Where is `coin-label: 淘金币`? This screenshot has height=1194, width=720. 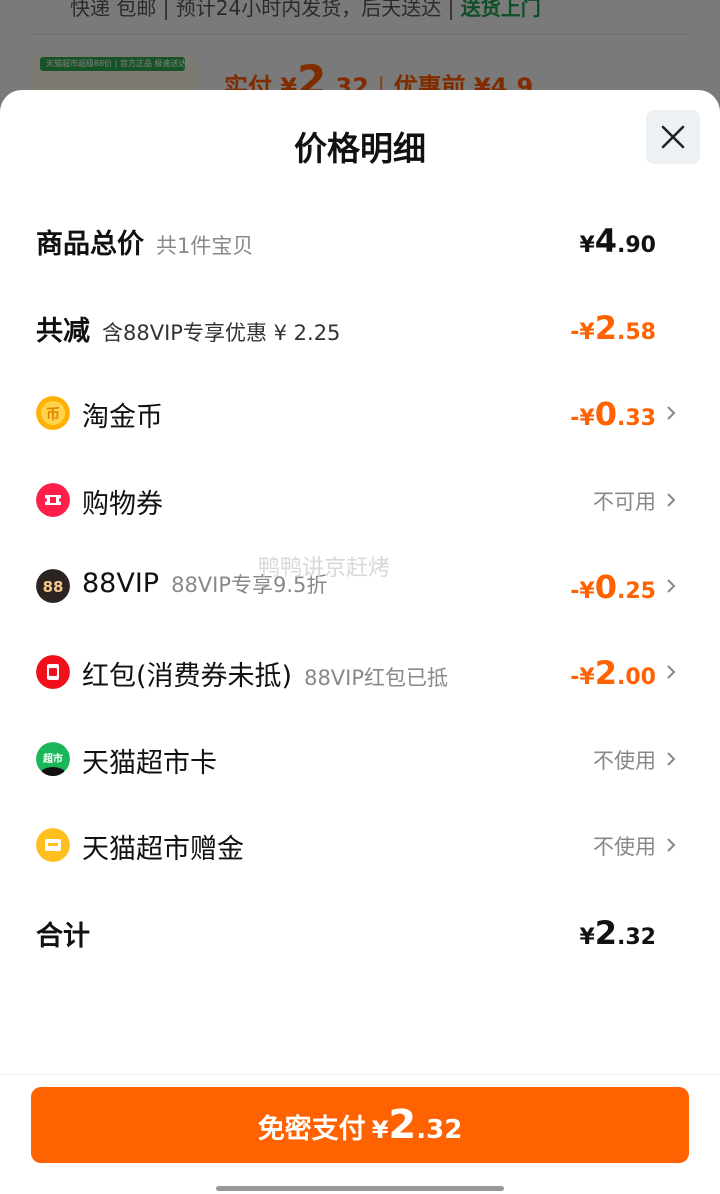
coin-label: 淘金币 is located at coordinates (122, 417).